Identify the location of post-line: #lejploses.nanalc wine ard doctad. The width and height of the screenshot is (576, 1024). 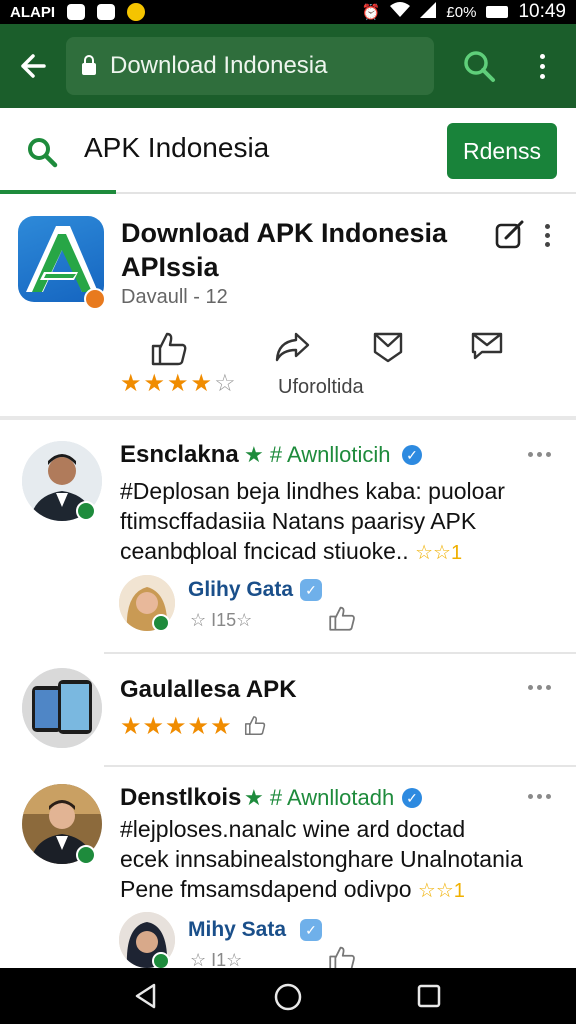
(293, 829).